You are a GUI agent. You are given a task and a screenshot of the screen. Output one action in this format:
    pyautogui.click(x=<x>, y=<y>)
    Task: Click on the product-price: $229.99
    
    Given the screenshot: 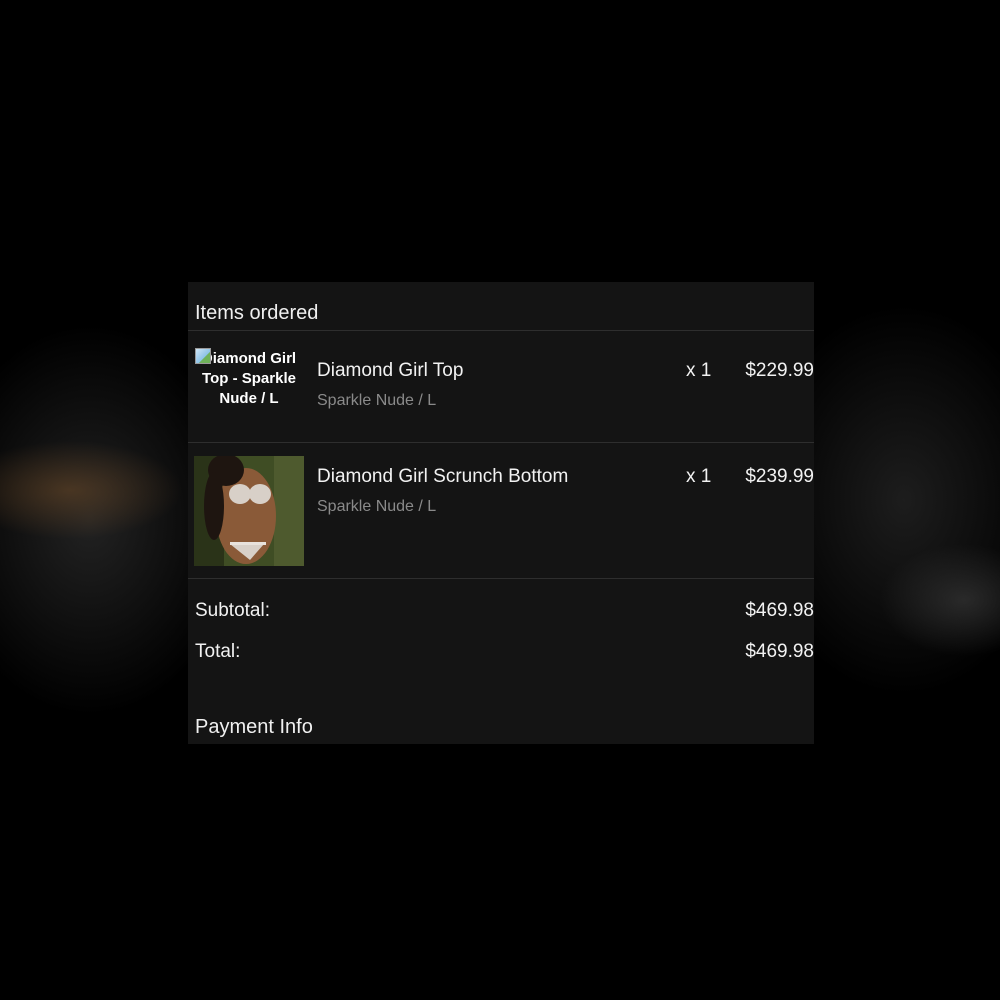 What is the action you would take?
    pyautogui.click(x=779, y=370)
    